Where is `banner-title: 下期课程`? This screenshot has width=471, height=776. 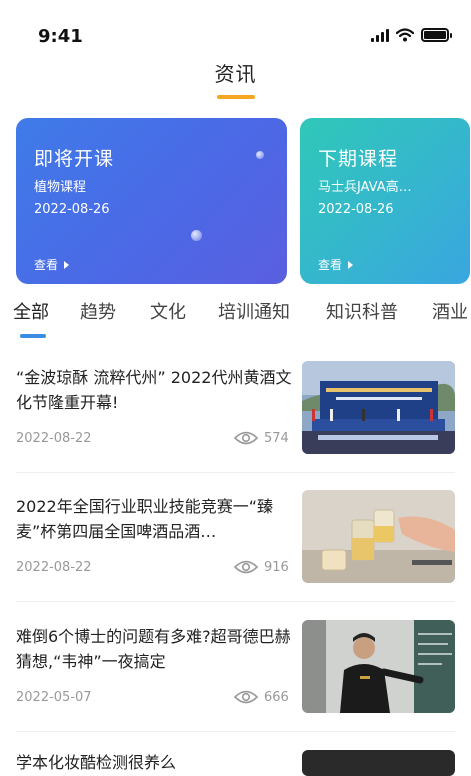
banner-title: 下期课程 is located at coordinates (358, 159).